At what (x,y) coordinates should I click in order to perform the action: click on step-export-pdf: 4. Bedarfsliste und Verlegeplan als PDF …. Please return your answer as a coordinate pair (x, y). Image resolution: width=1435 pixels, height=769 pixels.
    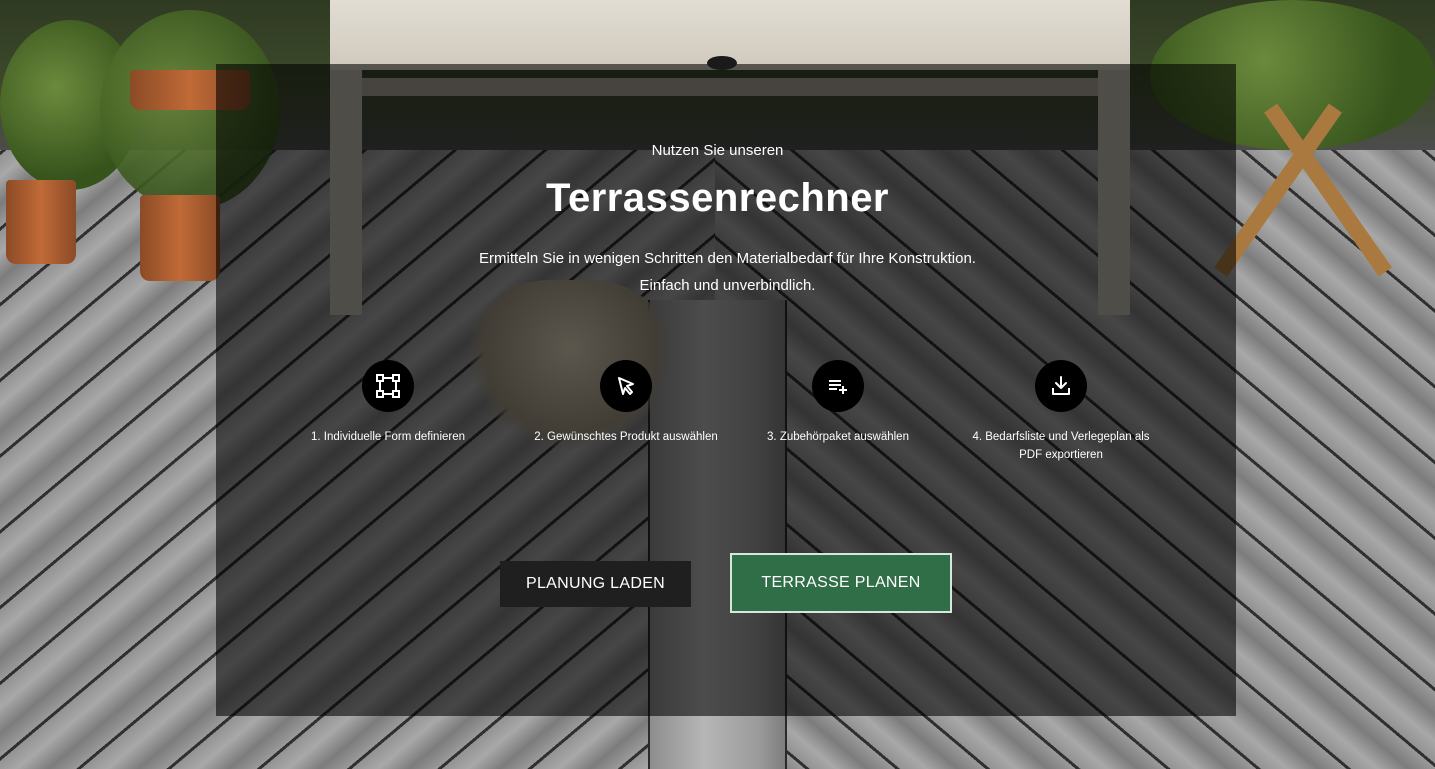
    Looking at the image, I should click on (1061, 412).